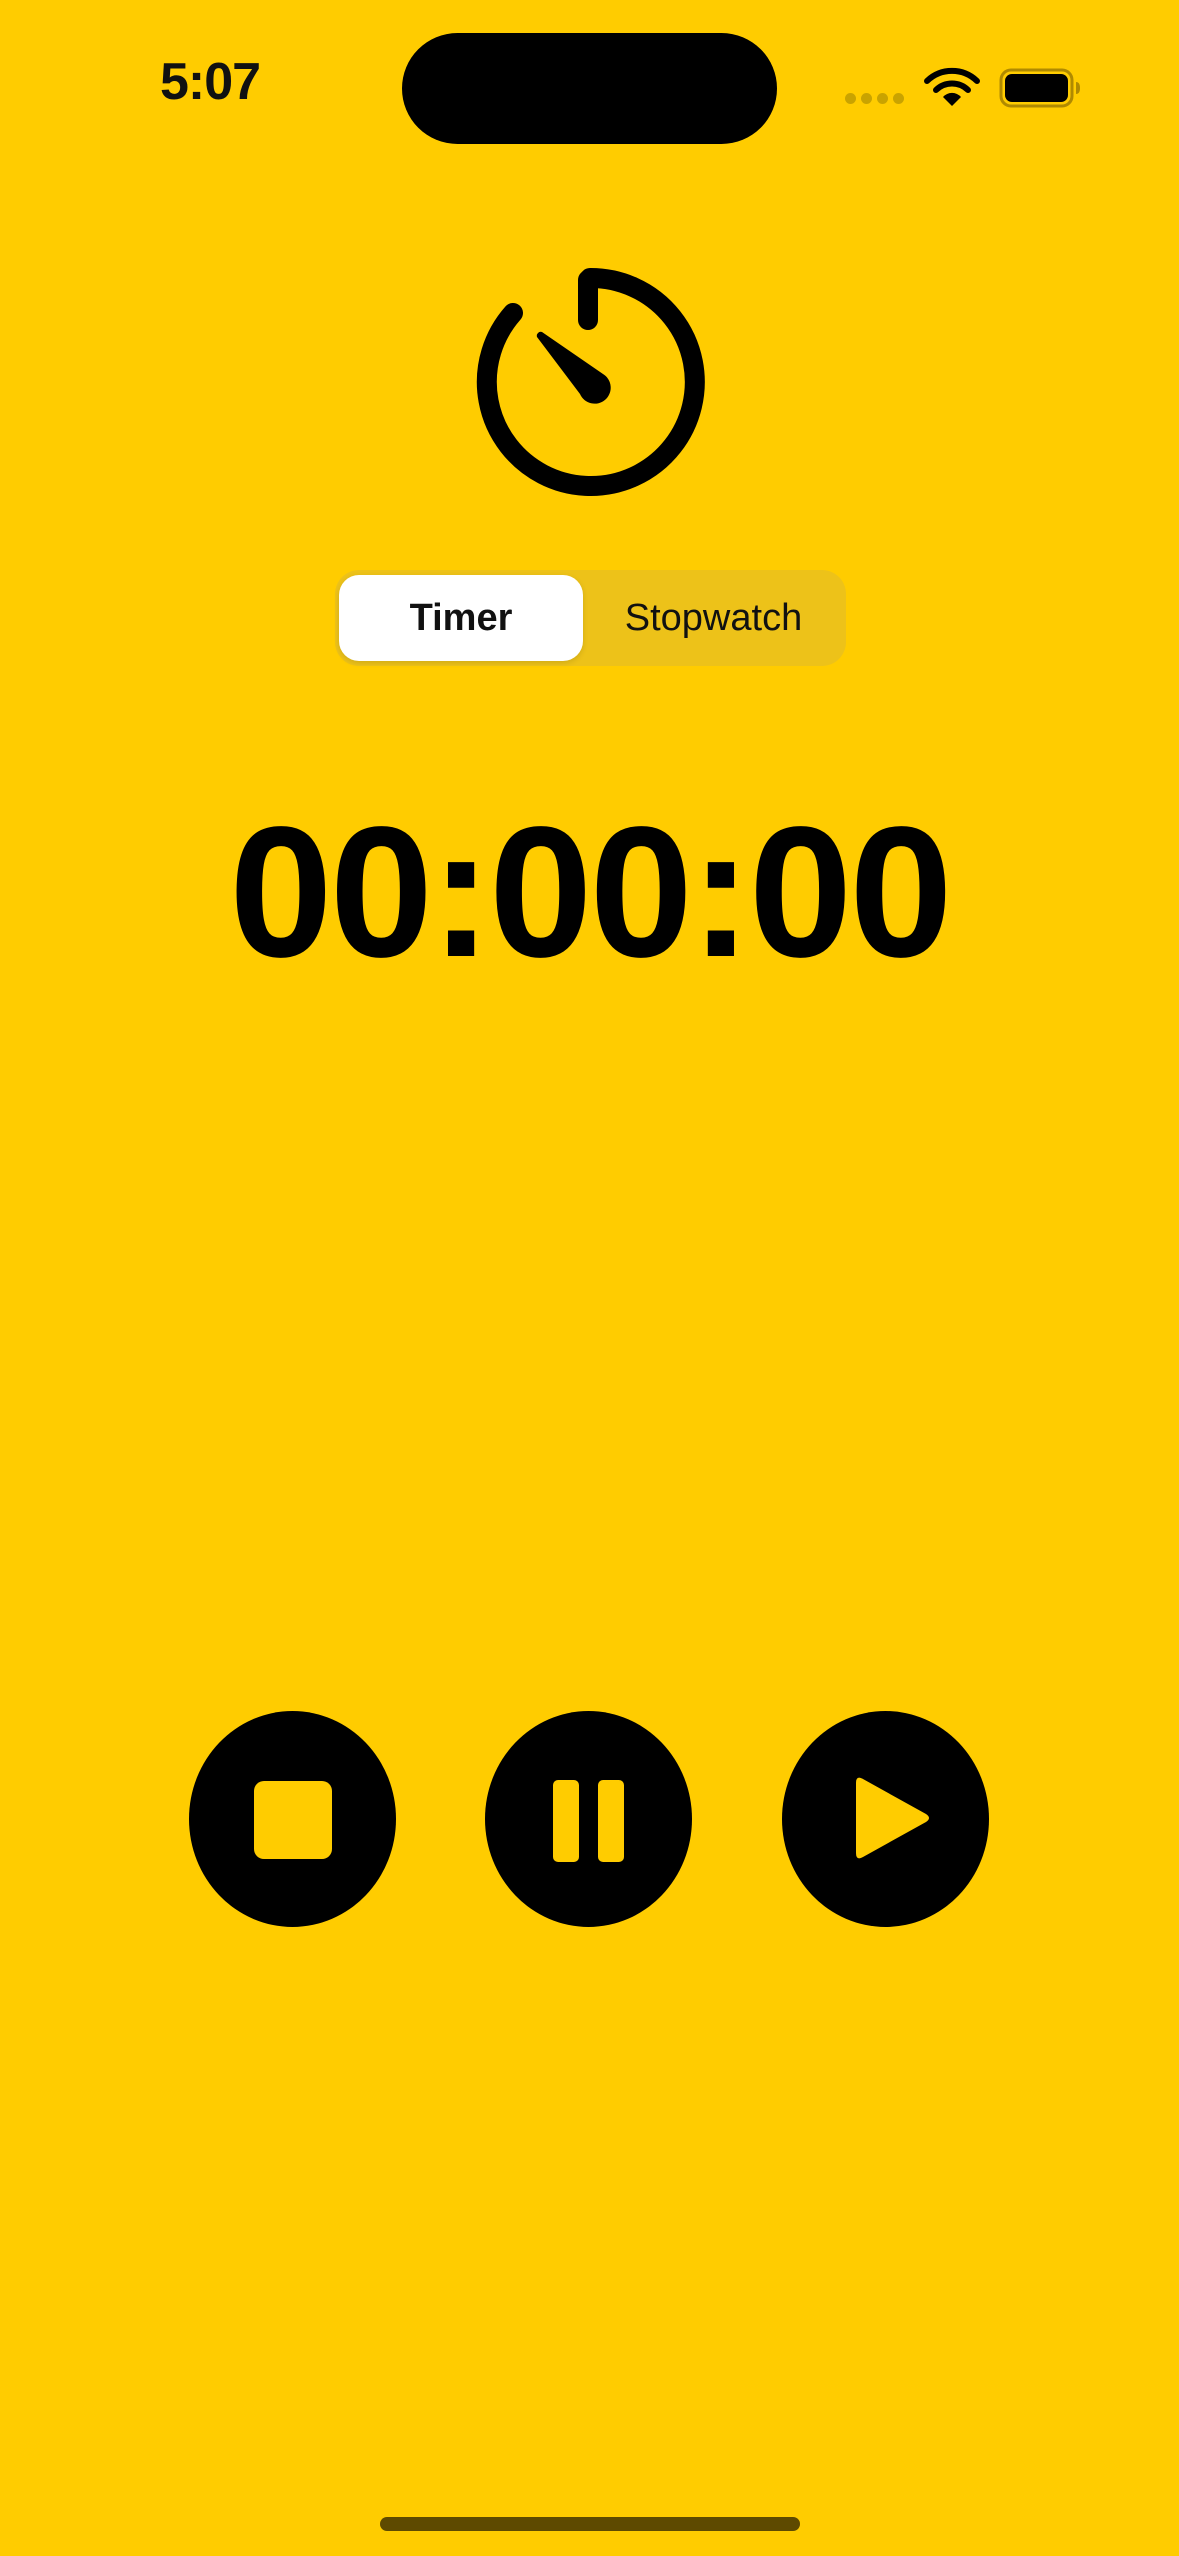  I want to click on mode-segmented-control: Timer Stopwatch, so click(590, 618).